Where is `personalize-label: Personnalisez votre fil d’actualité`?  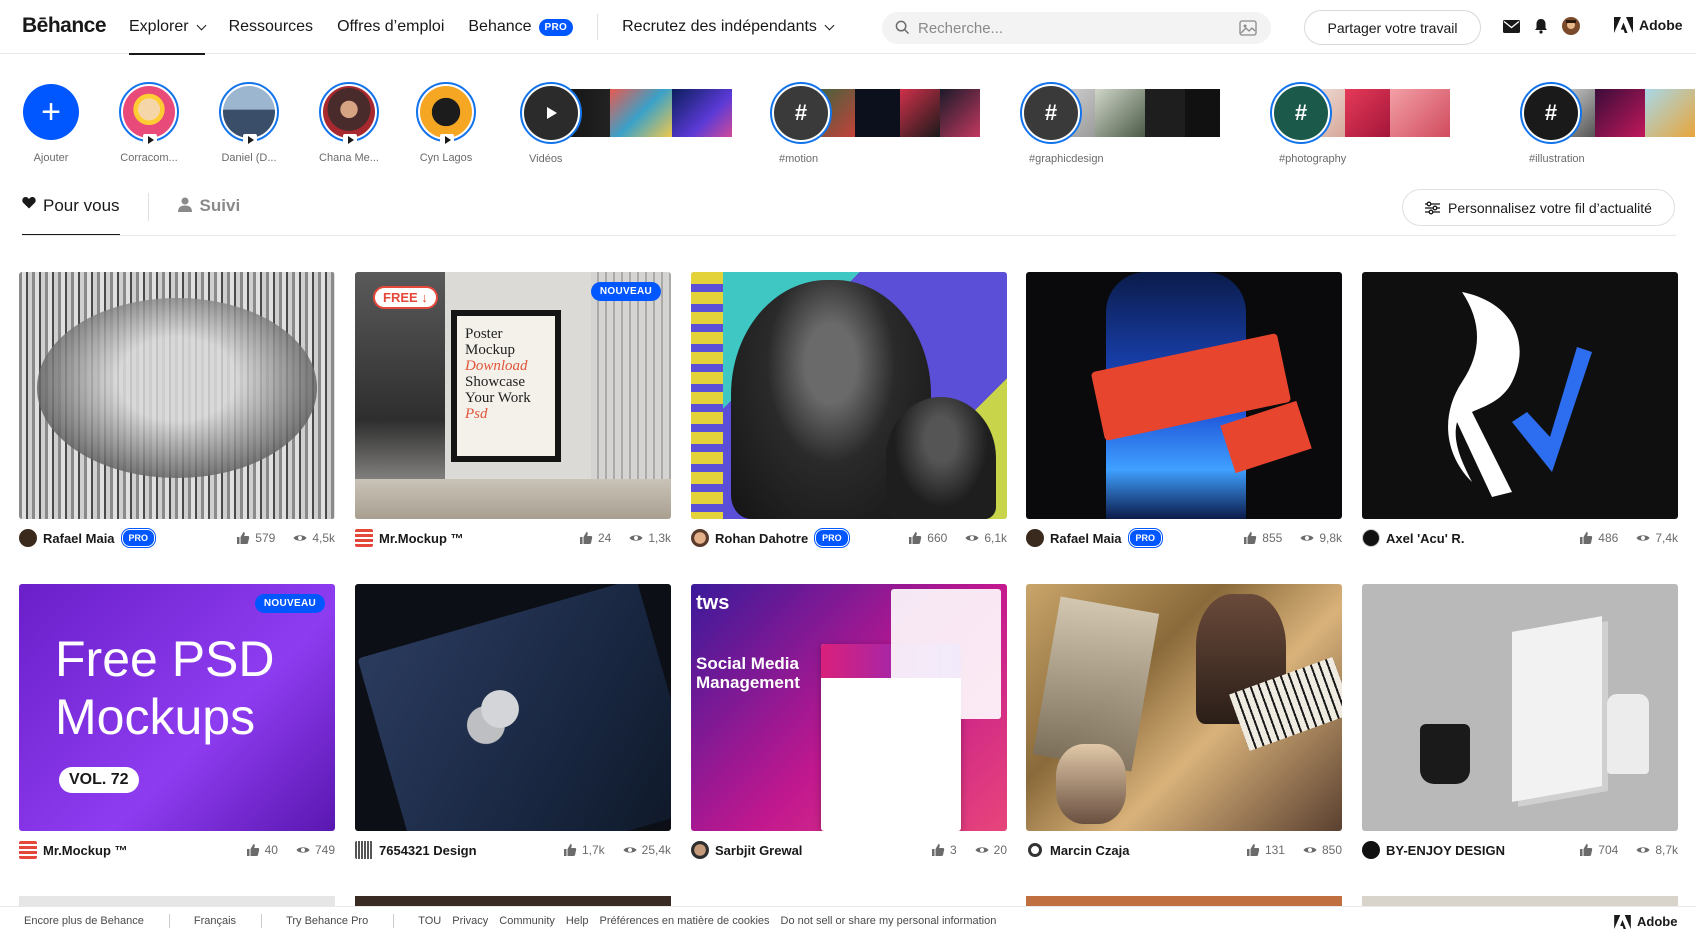 personalize-label: Personnalisez votre fil d’actualité is located at coordinates (1550, 207).